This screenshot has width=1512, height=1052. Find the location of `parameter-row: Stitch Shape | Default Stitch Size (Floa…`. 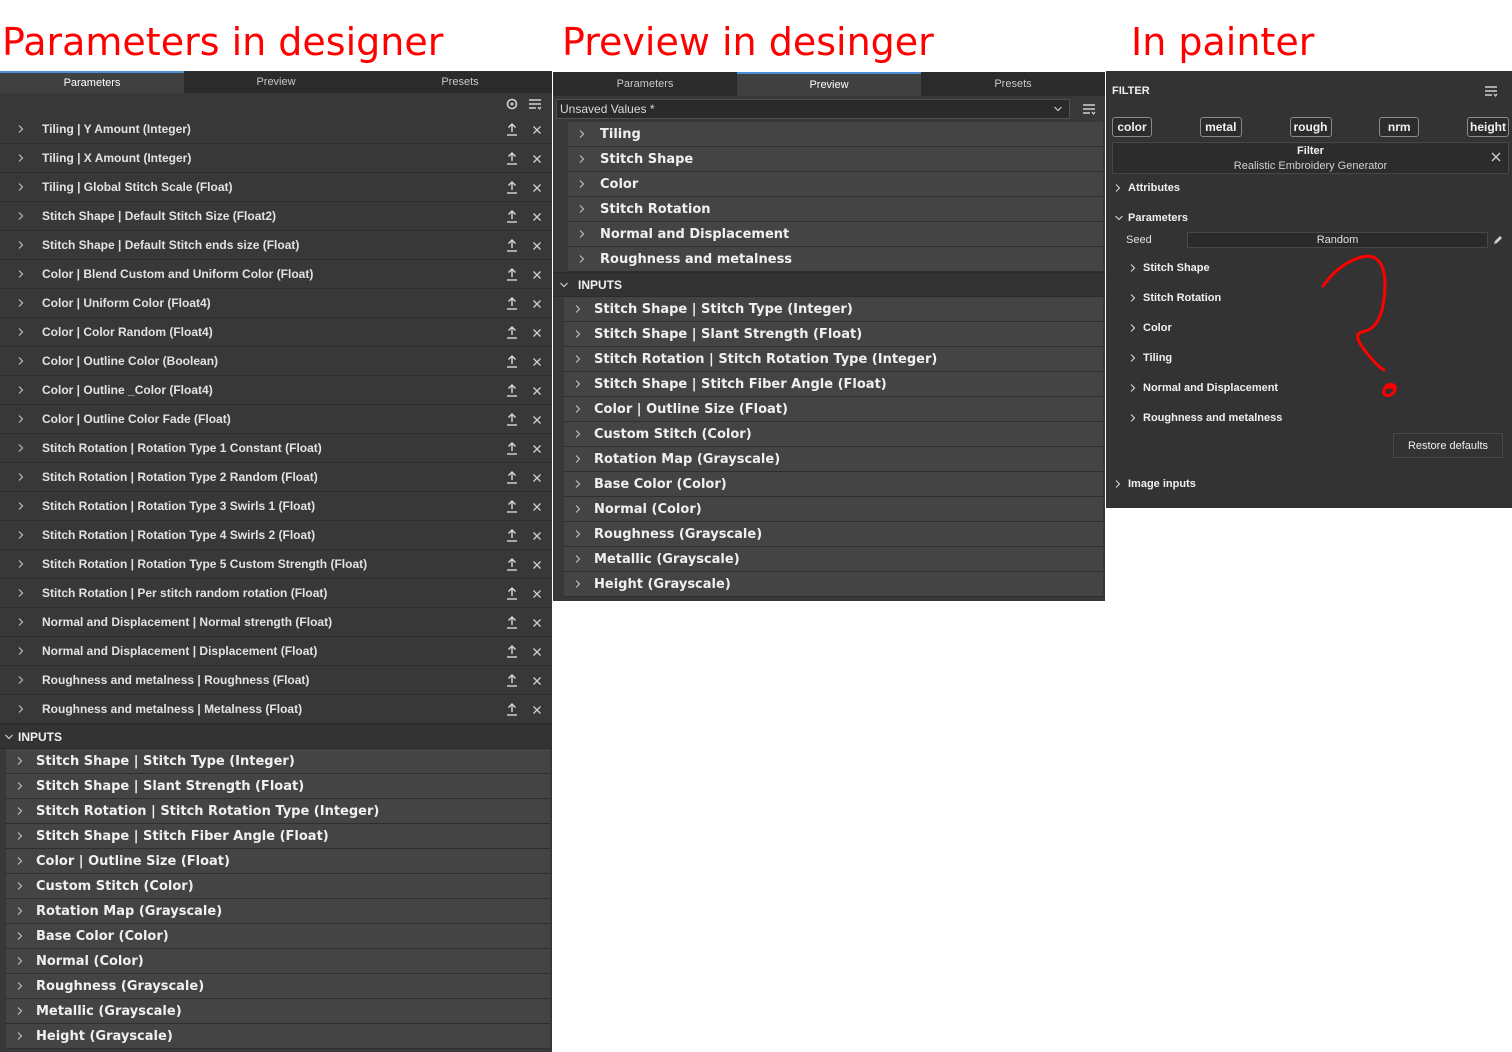

parameter-row: Stitch Shape | Default Stitch Size (Floa… is located at coordinates (276, 216).